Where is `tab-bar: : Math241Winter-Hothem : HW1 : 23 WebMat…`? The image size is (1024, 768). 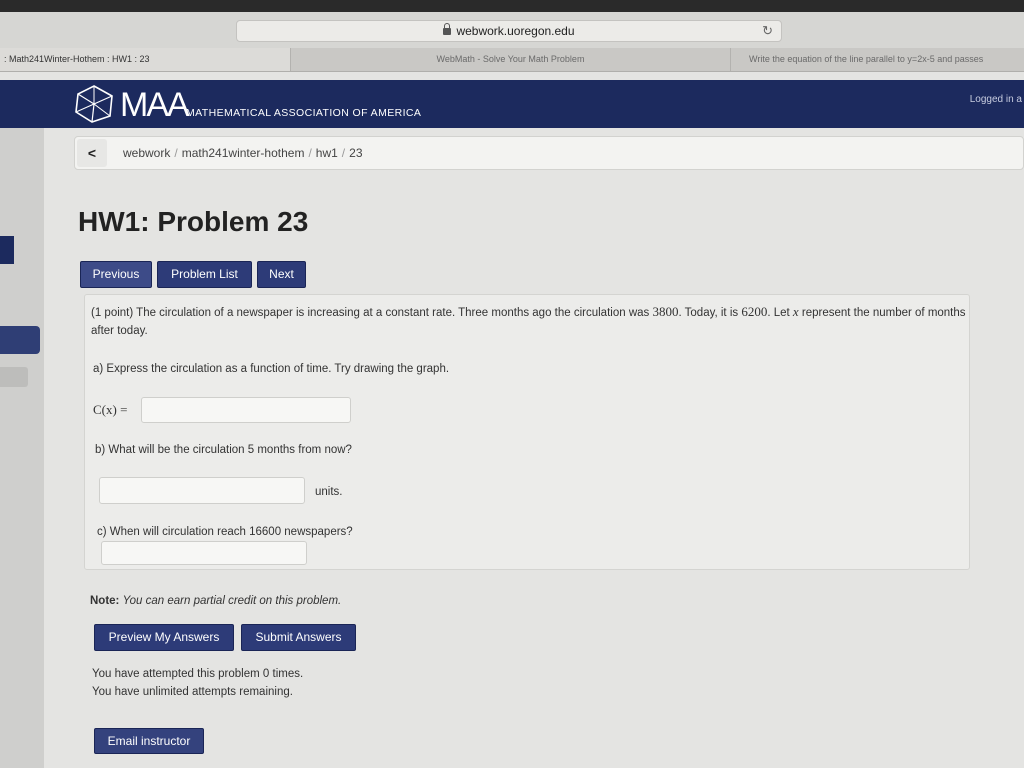 tab-bar: : Math241Winter-Hothem : HW1 : 23 WebMat… is located at coordinates (512, 60).